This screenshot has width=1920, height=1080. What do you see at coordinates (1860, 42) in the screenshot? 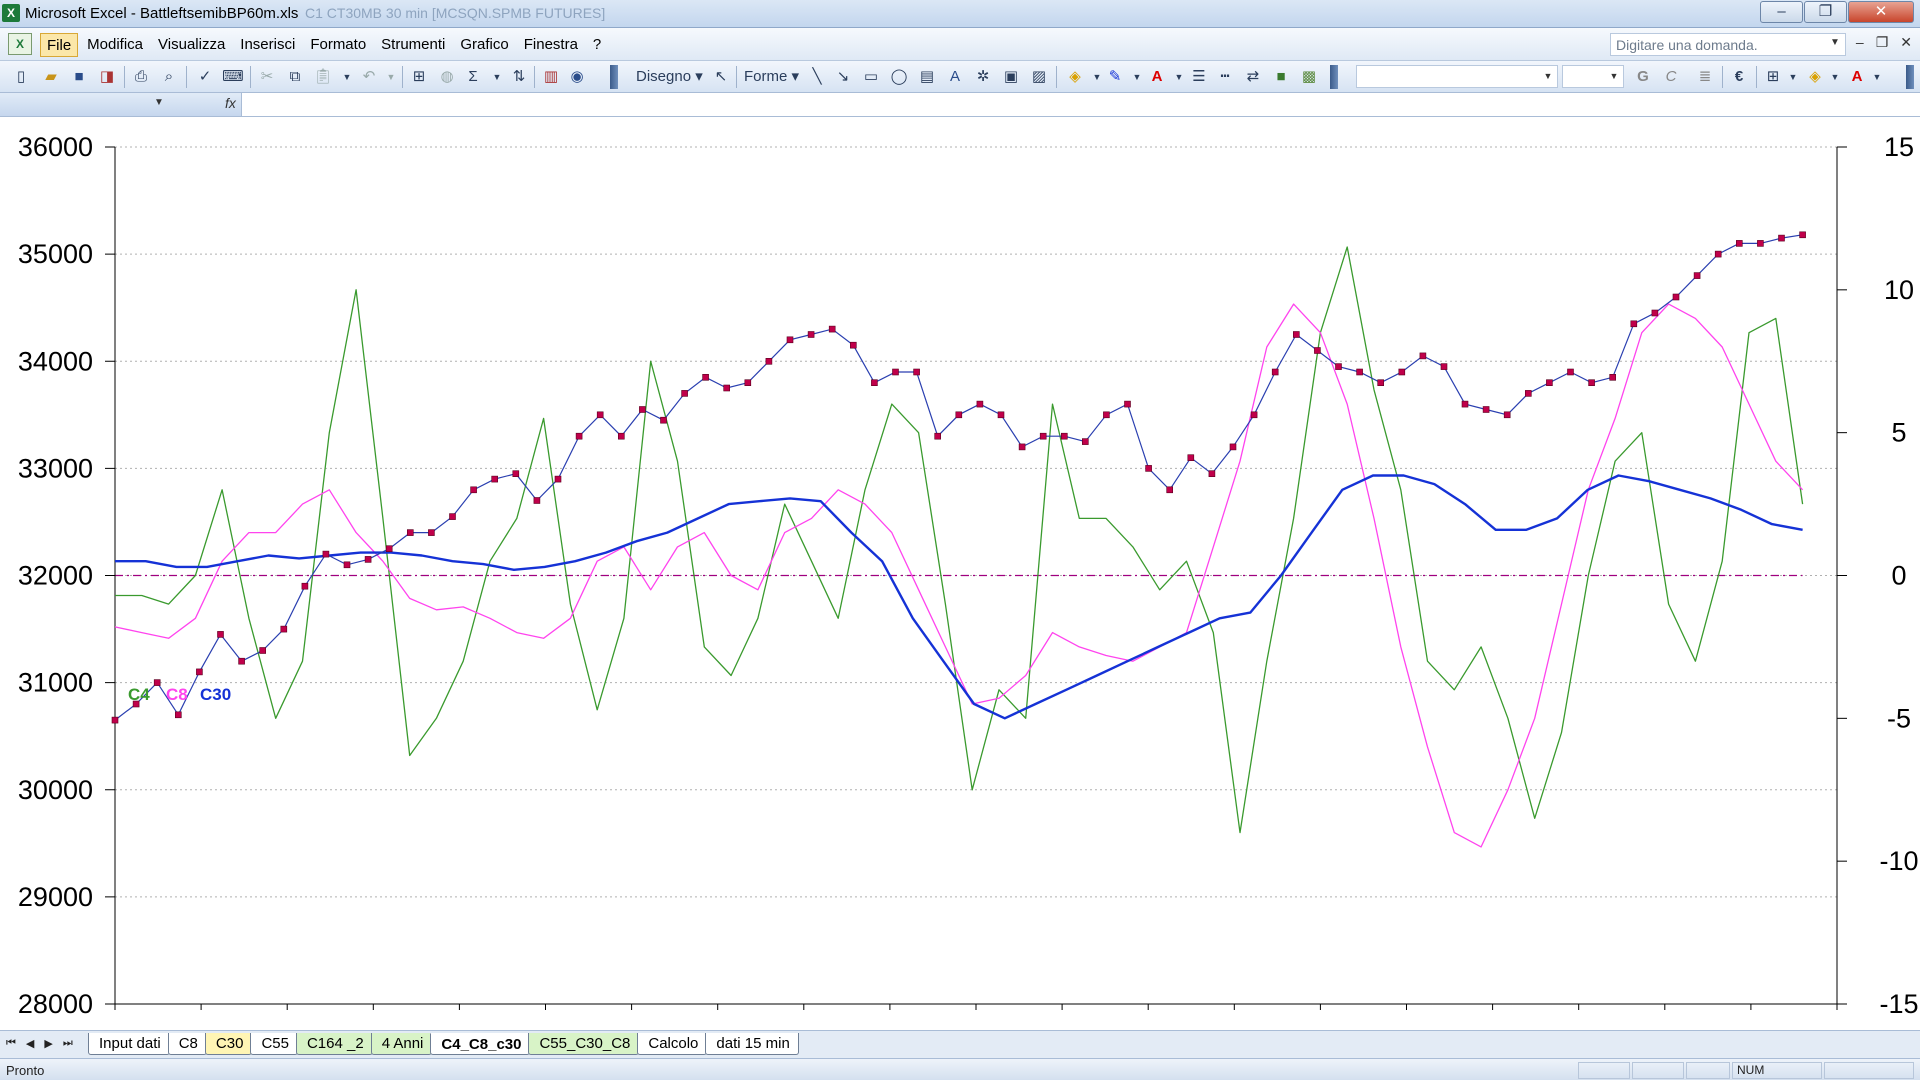
I see `doc-minimize-icon: –` at bounding box center [1860, 42].